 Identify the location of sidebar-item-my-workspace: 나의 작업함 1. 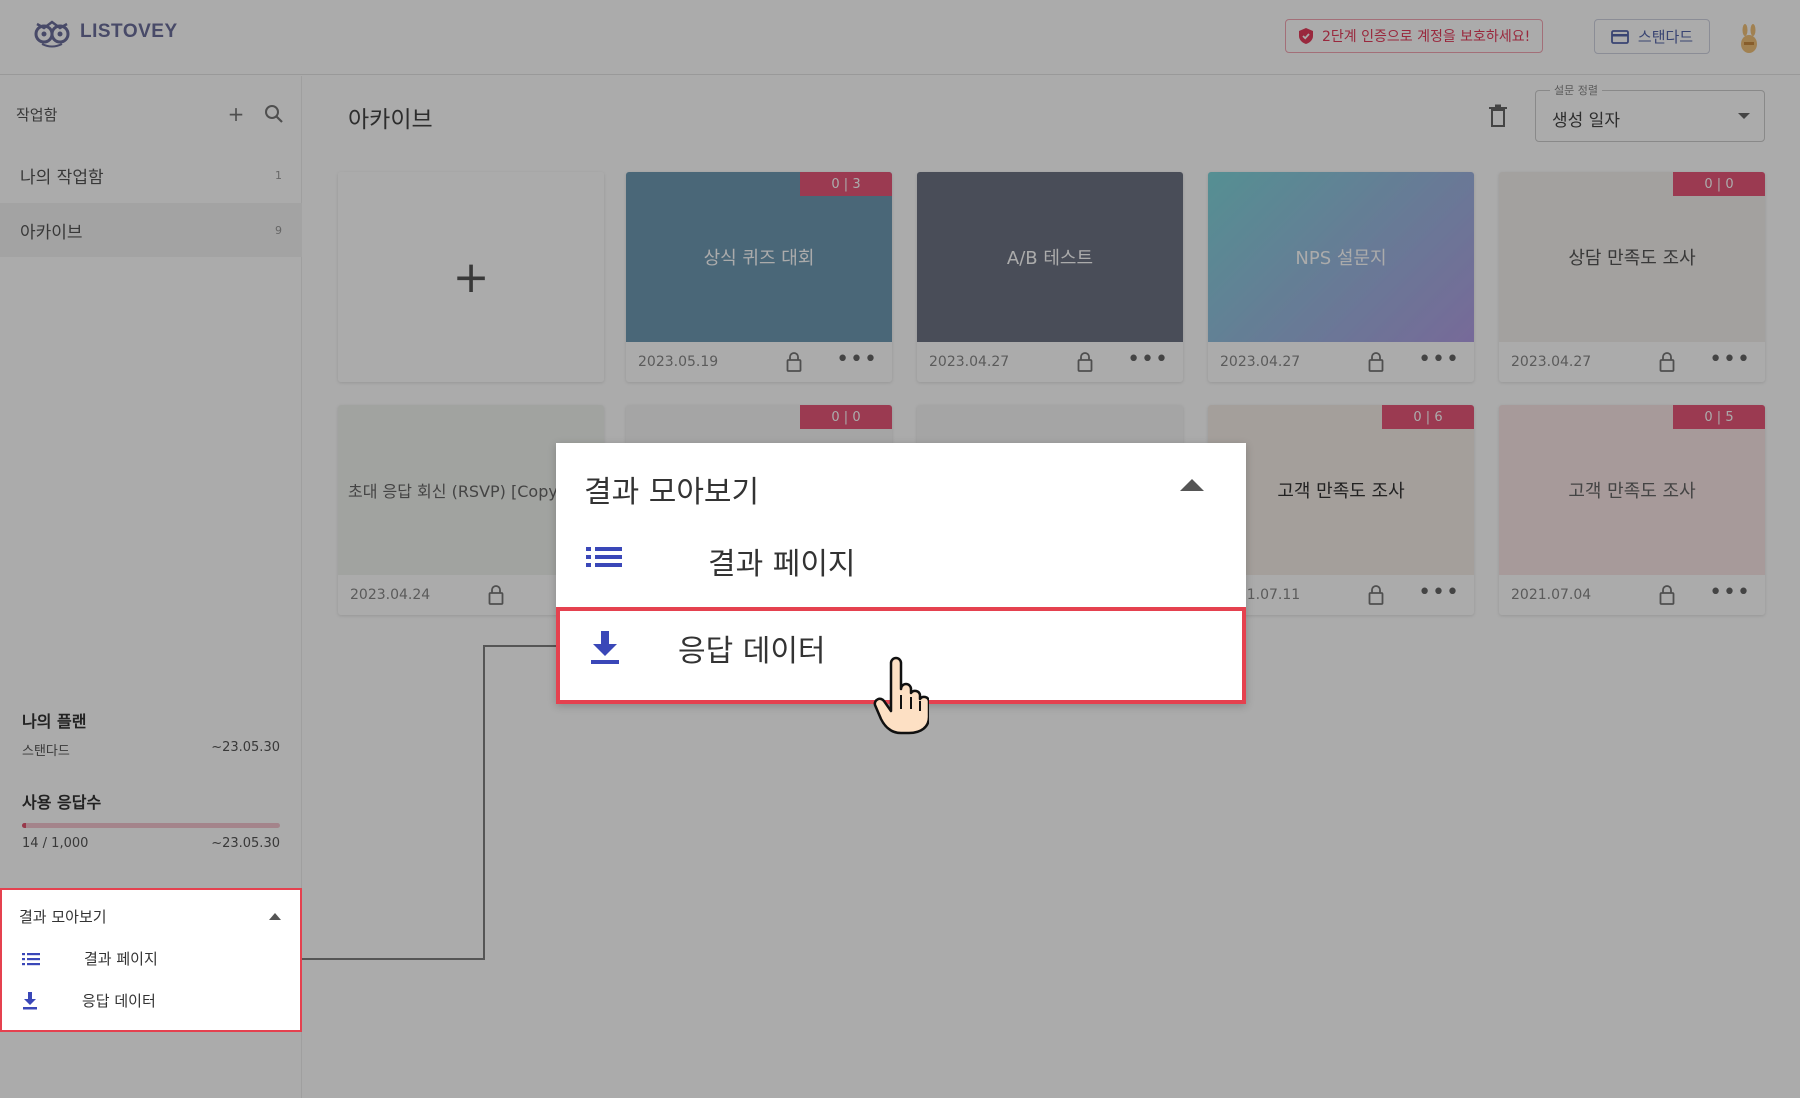
(151, 175).